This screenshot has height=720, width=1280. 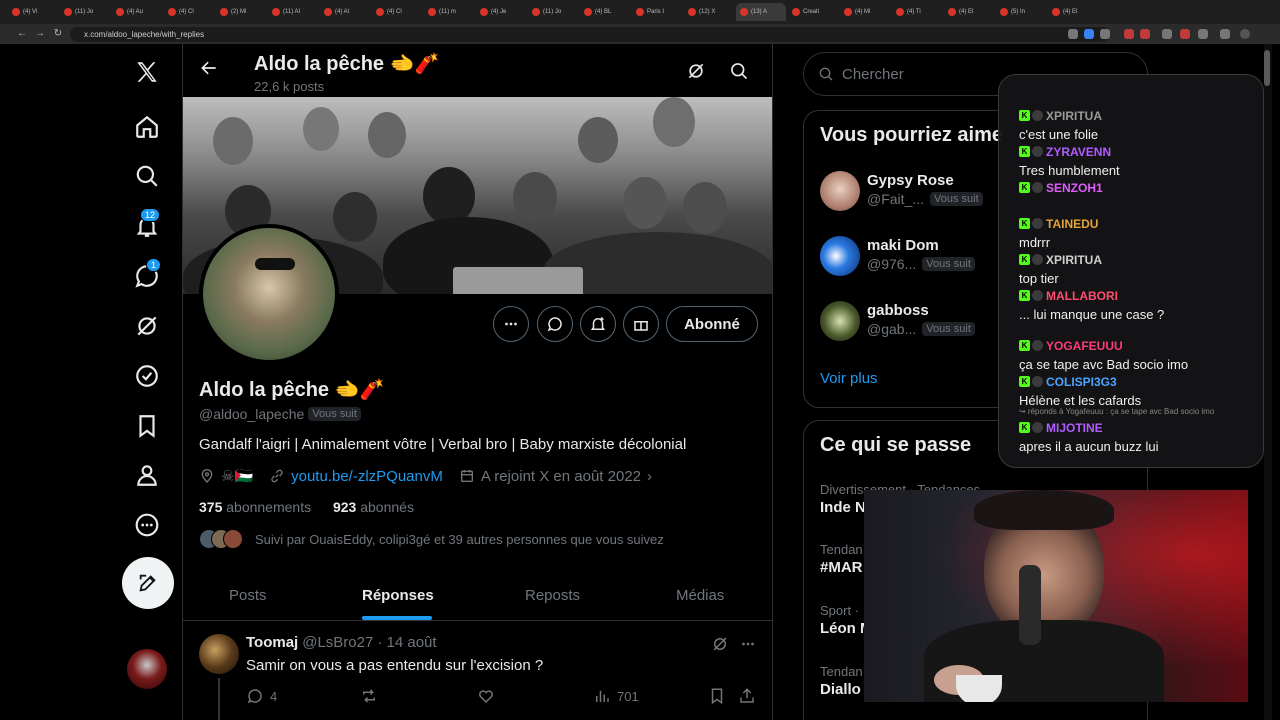 I want to click on more-options-button, so click(x=511, y=324).